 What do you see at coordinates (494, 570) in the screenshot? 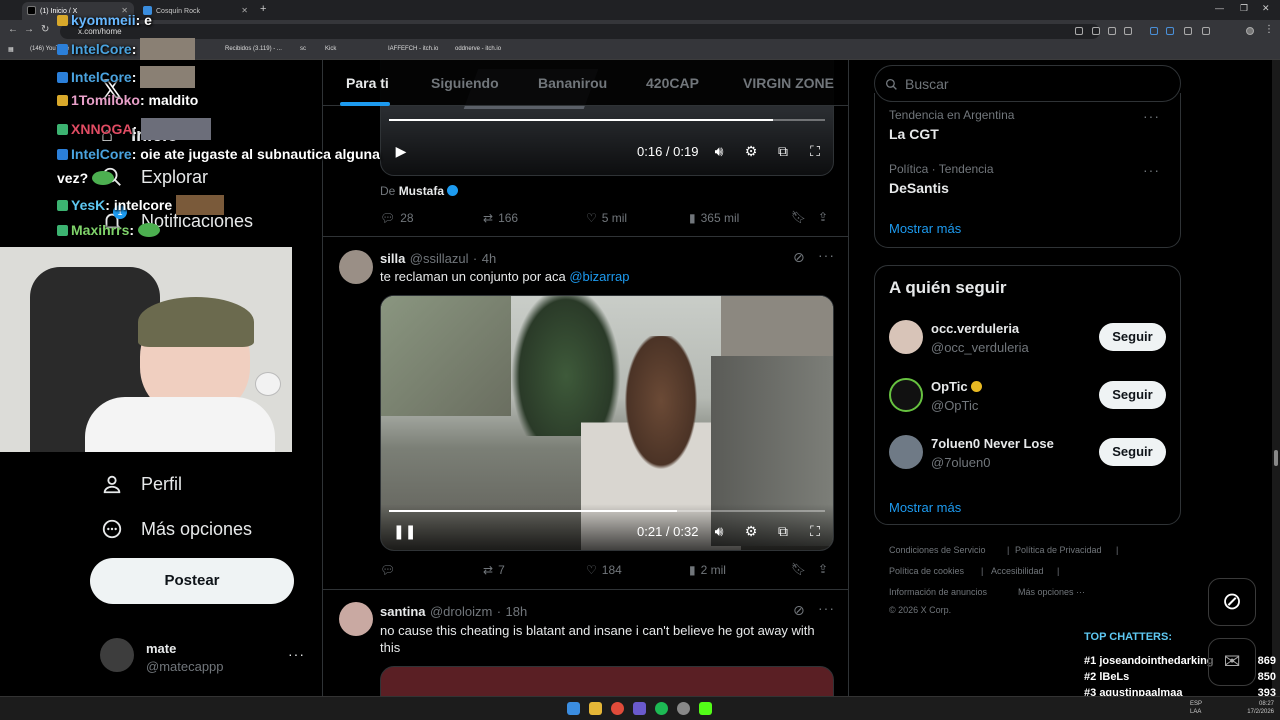
I see `repost-button: ⇄ 7` at bounding box center [494, 570].